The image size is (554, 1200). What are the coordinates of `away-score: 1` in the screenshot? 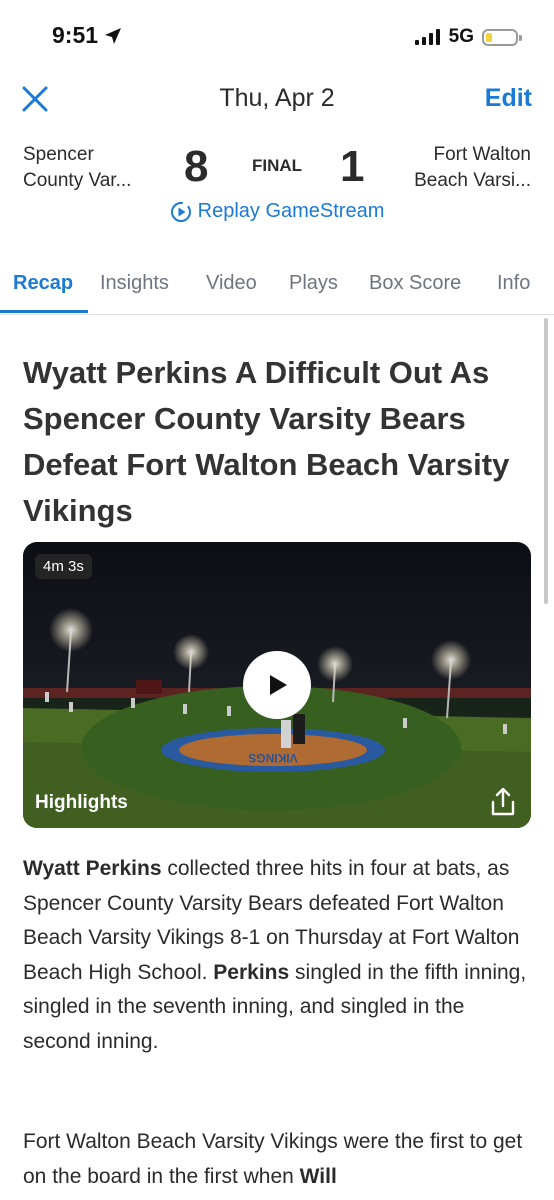 It's located at (352, 166).